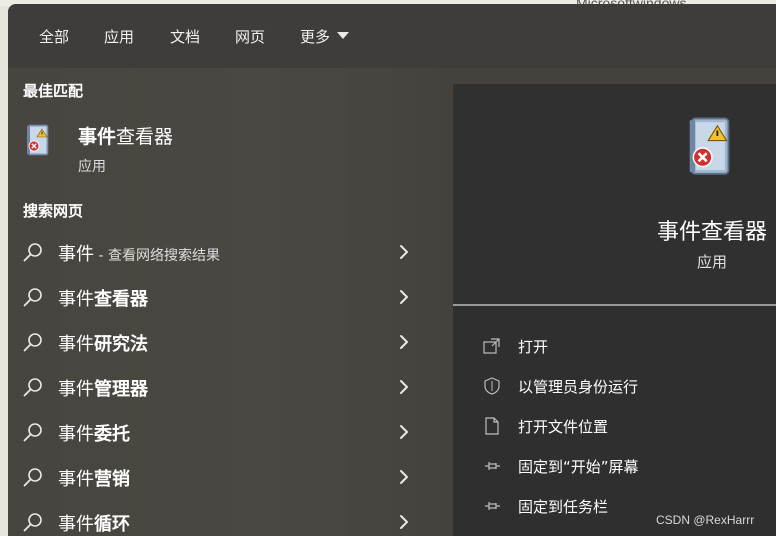 The image size is (776, 536). I want to click on web-result-text: 事件管理器, so click(103, 388).